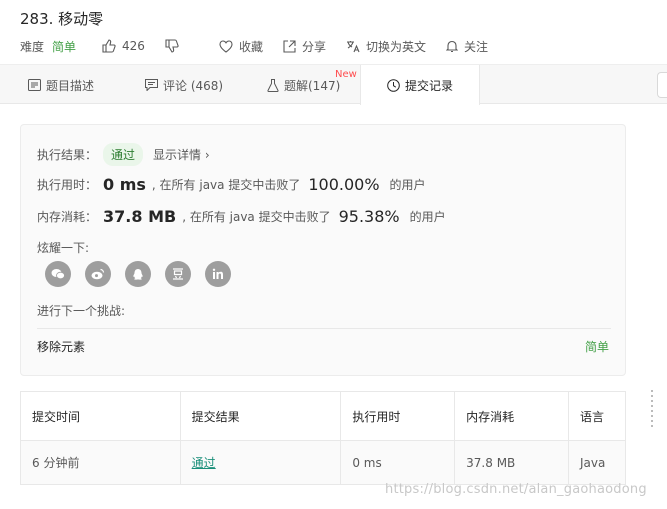 The image size is (667, 509). What do you see at coordinates (398, 416) in the screenshot?
I see `header-runtime: 执行用时` at bounding box center [398, 416].